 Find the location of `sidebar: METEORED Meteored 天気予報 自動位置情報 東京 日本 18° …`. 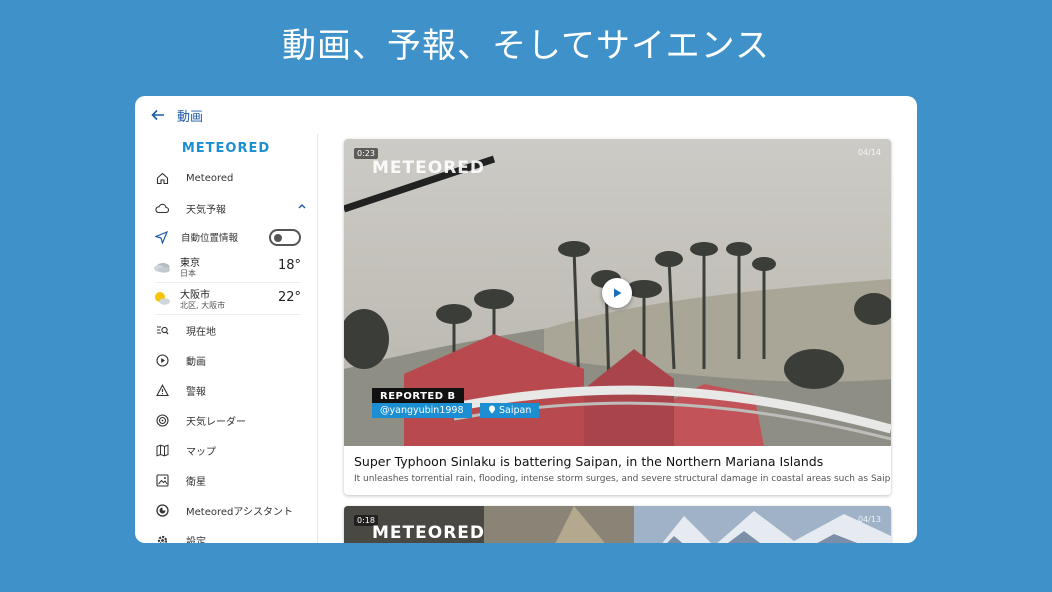

sidebar: METEORED Meteored 天気予報 自動位置情報 東京 日本 18° … is located at coordinates (226, 338).